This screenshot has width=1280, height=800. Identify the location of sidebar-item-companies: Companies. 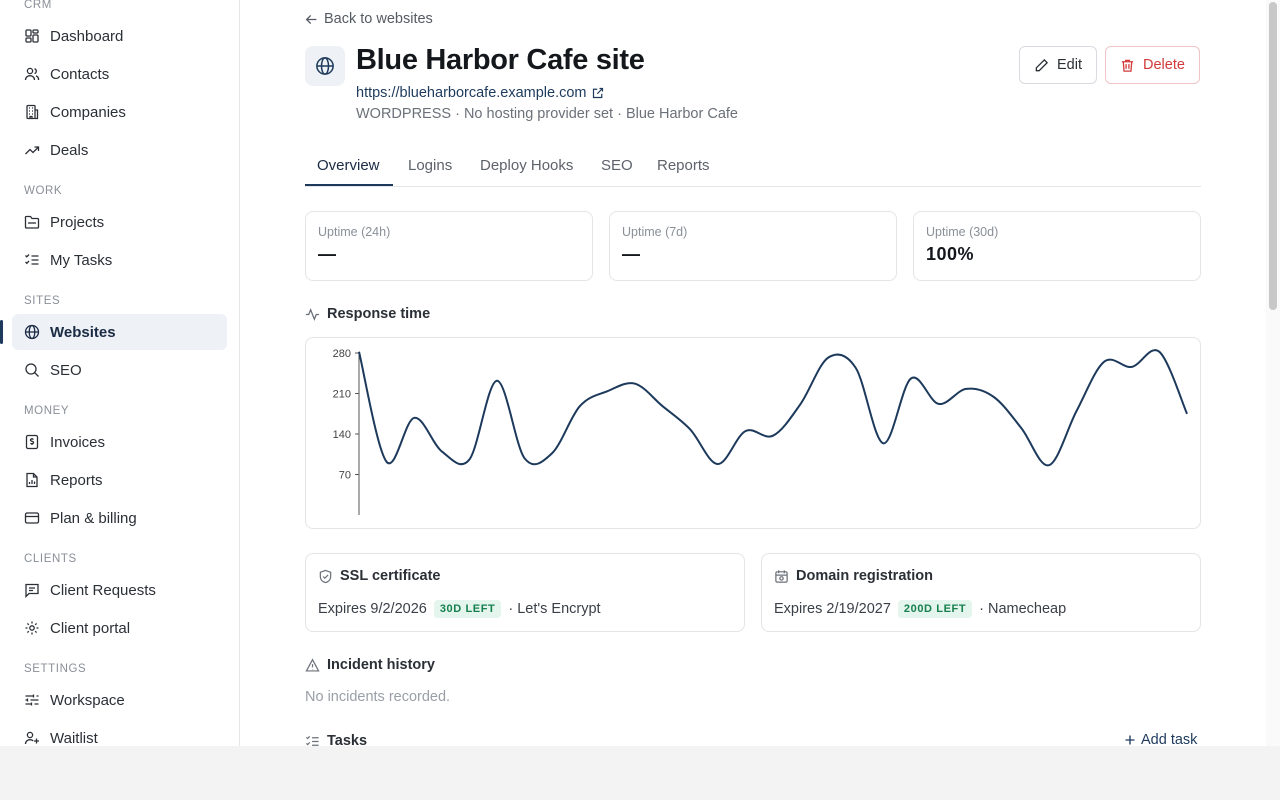
(119, 112).